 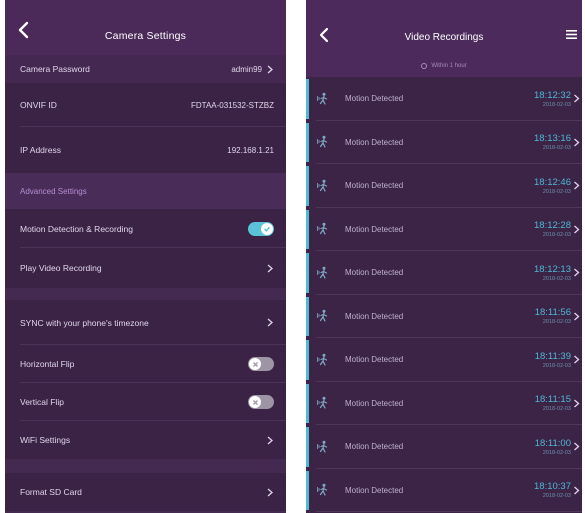 I want to click on sync-timezone-row: SYNC with your phone's timezone, so click(x=145, y=322).